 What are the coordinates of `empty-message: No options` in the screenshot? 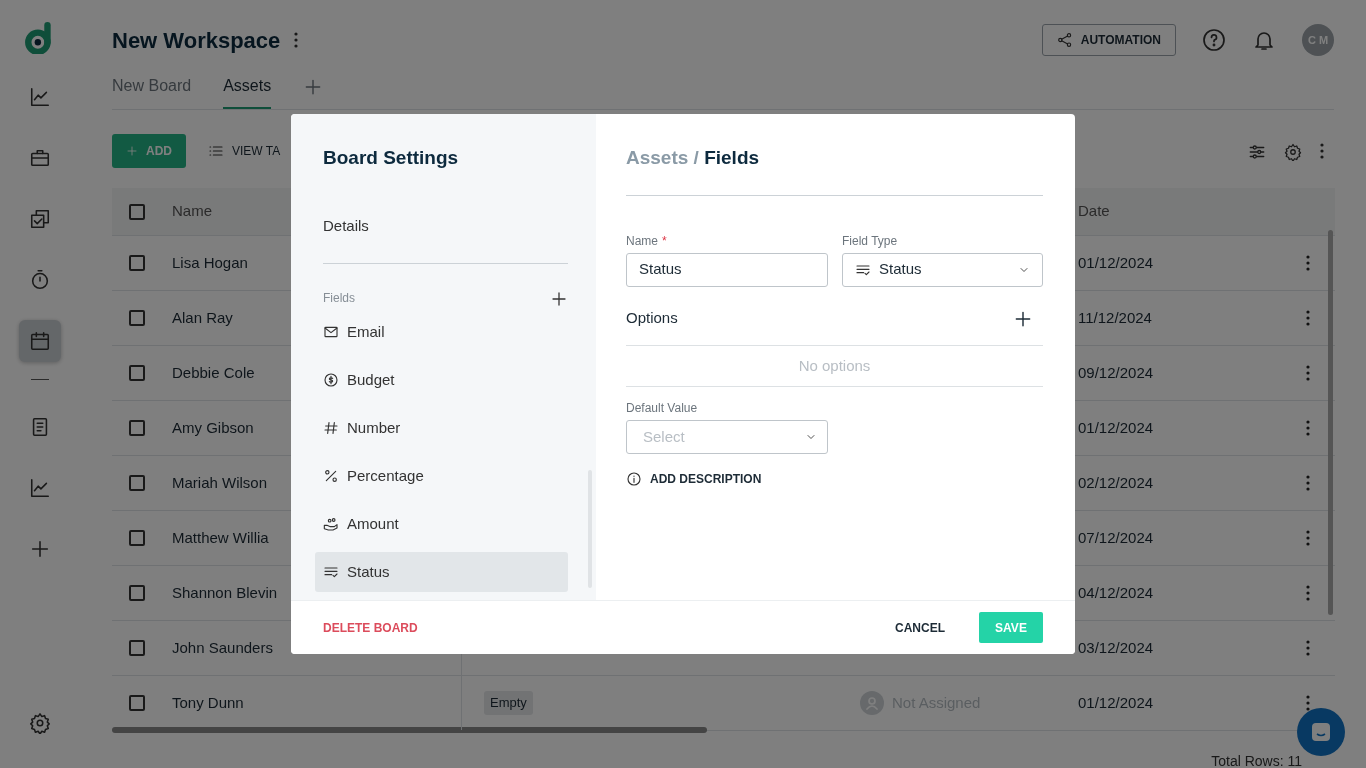 It's located at (834, 365).